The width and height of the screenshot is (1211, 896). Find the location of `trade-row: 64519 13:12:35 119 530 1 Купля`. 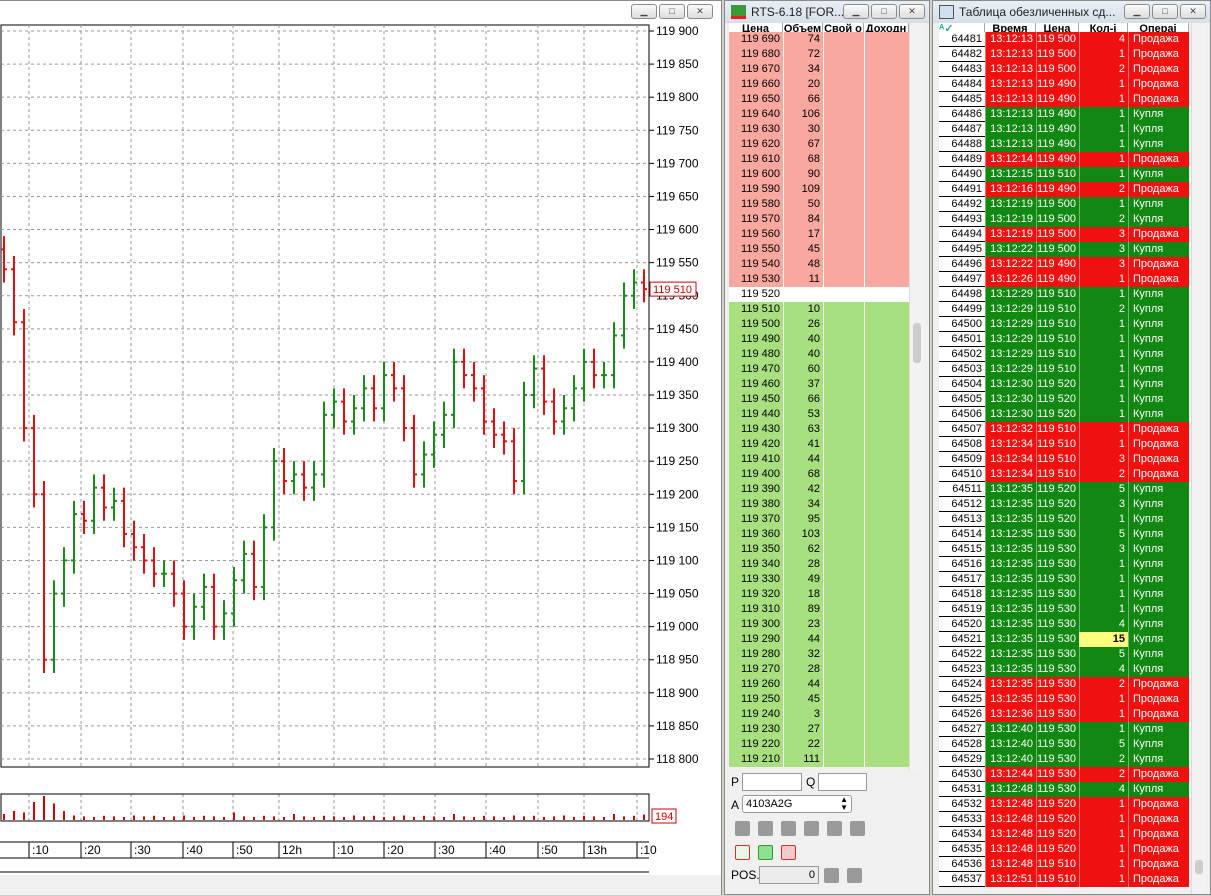

trade-row: 64519 13:12:35 119 530 1 Купля is located at coordinates (1064, 609).